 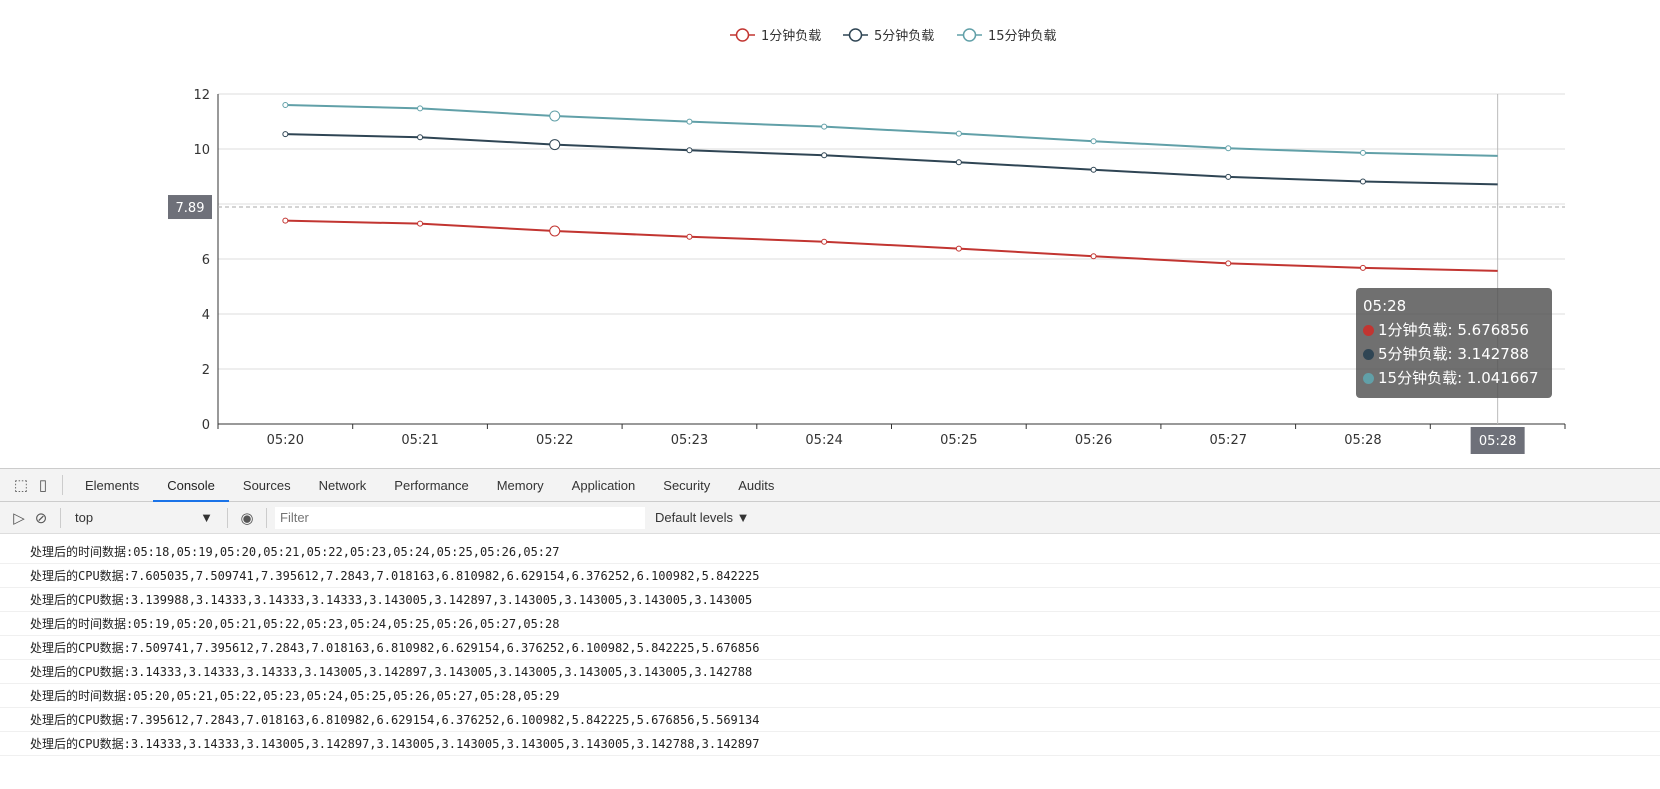 I want to click on x-tick-label: 05:27, so click(x=1228, y=440).